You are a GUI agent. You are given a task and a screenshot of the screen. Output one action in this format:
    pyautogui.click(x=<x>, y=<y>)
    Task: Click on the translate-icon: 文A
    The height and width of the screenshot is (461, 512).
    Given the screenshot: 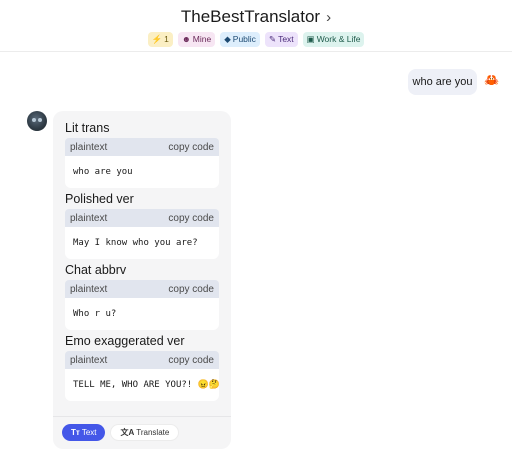 What is the action you would take?
    pyautogui.click(x=127, y=432)
    